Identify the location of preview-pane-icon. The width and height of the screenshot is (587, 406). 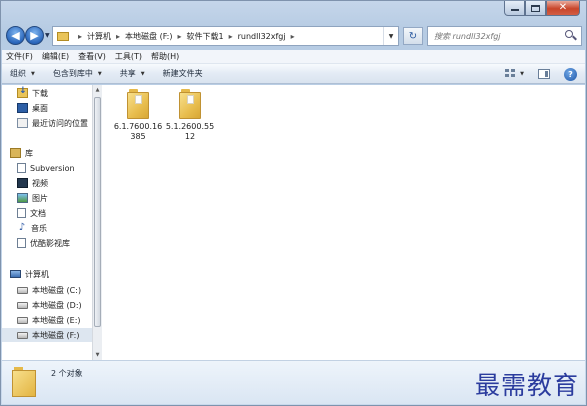
(544, 74).